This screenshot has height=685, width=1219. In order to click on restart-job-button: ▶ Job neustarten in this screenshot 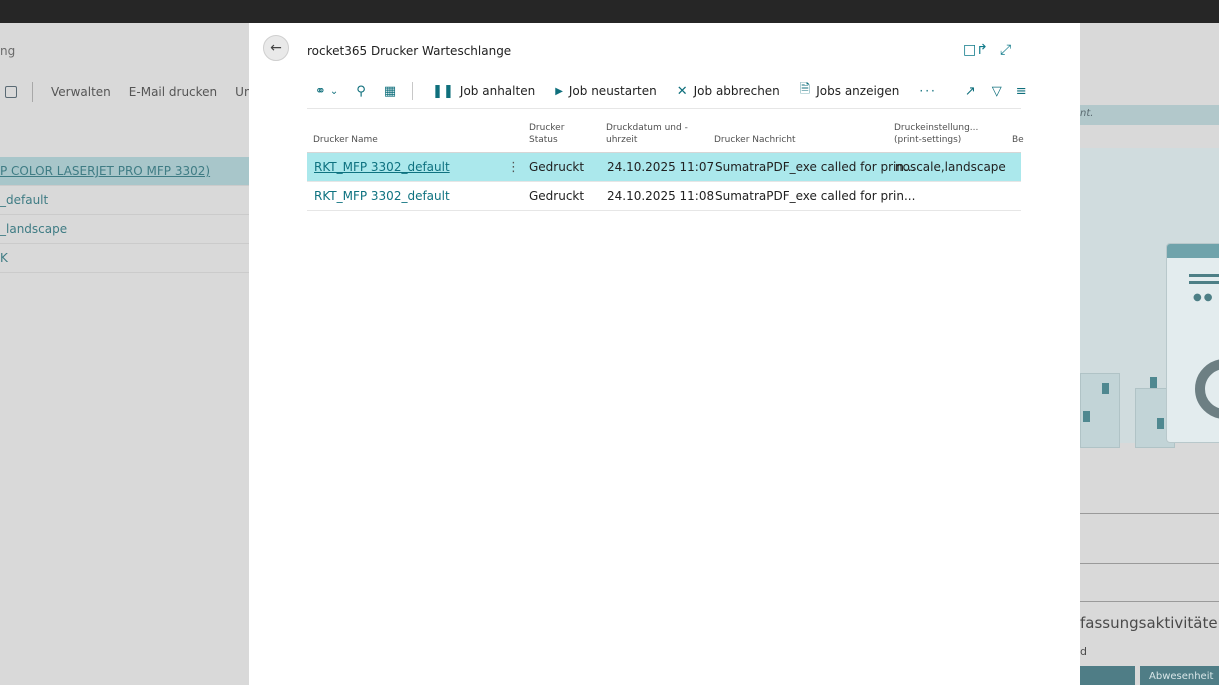, I will do `click(606, 91)`.